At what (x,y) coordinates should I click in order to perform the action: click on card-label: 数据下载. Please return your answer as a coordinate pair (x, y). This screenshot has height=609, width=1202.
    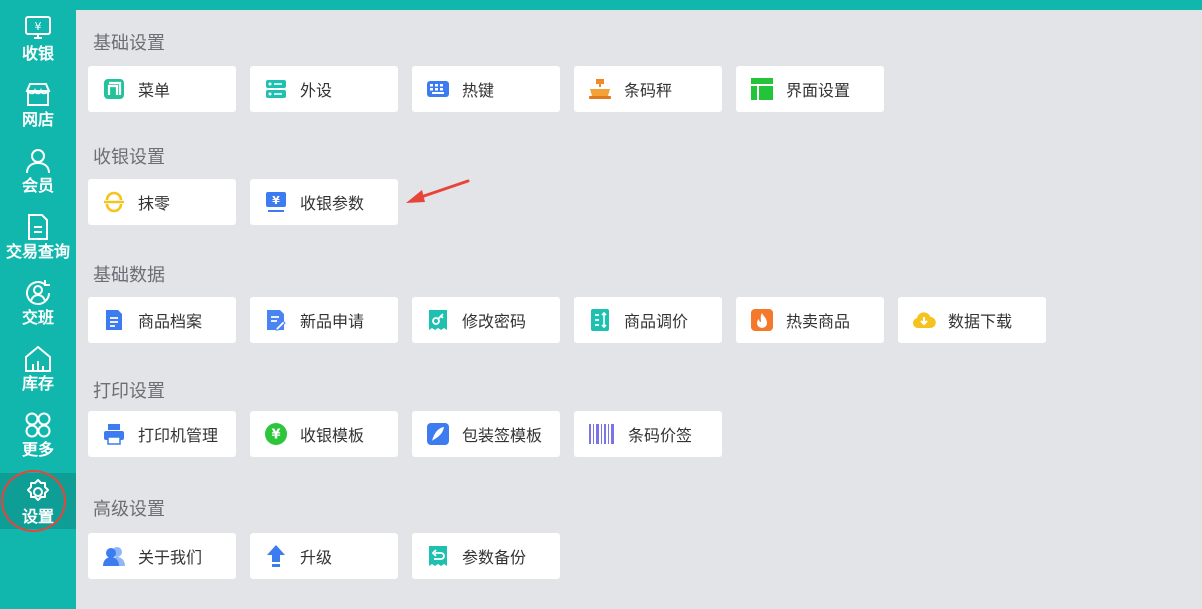
    Looking at the image, I should click on (980, 321).